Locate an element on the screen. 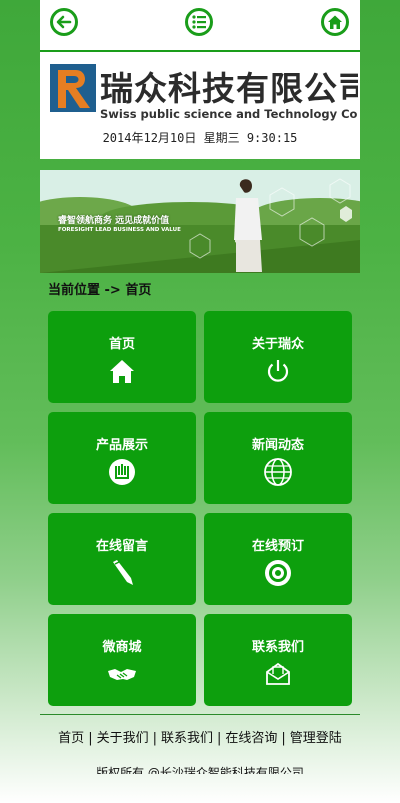 This screenshot has width=400, height=803. home-button is located at coordinates (335, 22).